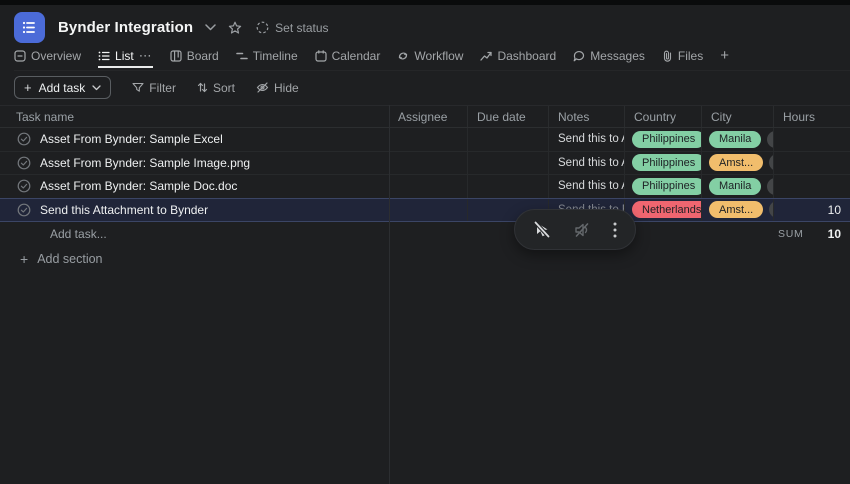 This screenshot has width=850, height=484. What do you see at coordinates (194, 210) in the screenshot?
I see `task-name-cell: Send this Attachment to Bynder` at bounding box center [194, 210].